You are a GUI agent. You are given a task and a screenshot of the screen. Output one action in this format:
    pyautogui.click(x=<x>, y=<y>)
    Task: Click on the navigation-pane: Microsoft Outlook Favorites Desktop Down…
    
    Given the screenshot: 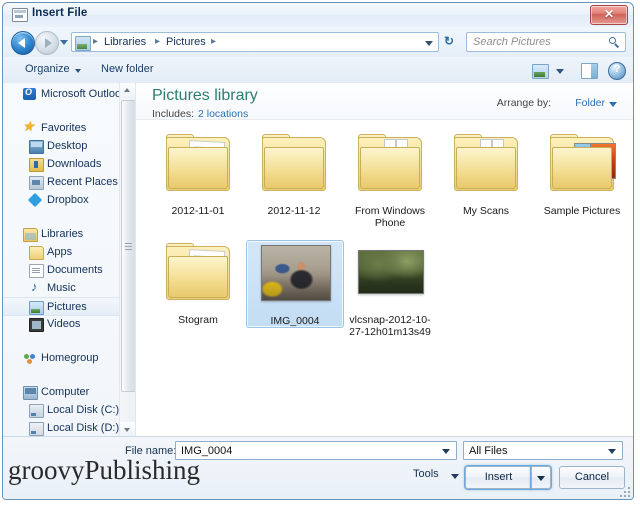 What is the action you would take?
    pyautogui.click(x=69, y=260)
    